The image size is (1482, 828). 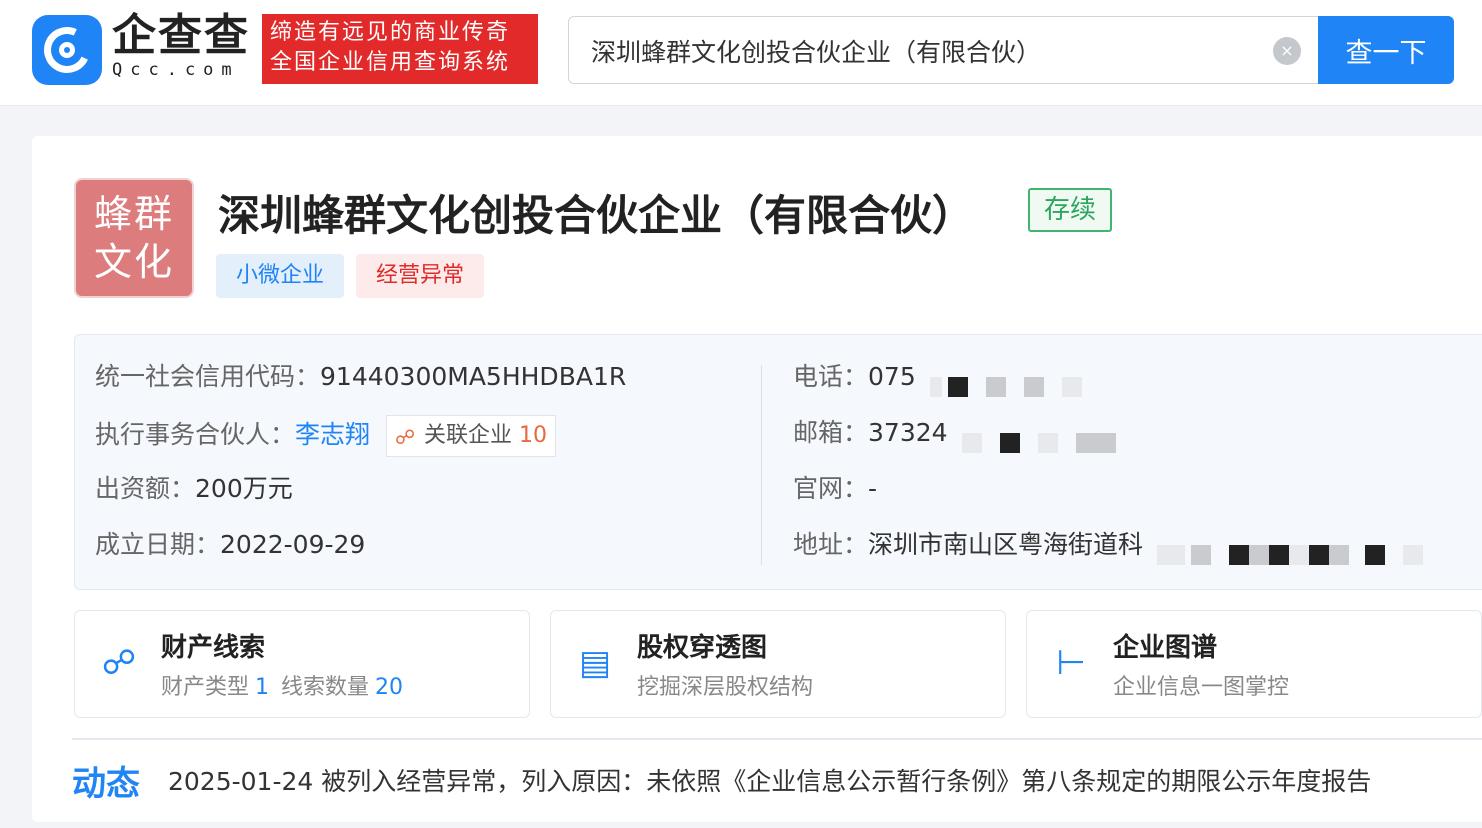 What do you see at coordinates (145, 488) in the screenshot?
I see `capital-label: 出资额：` at bounding box center [145, 488].